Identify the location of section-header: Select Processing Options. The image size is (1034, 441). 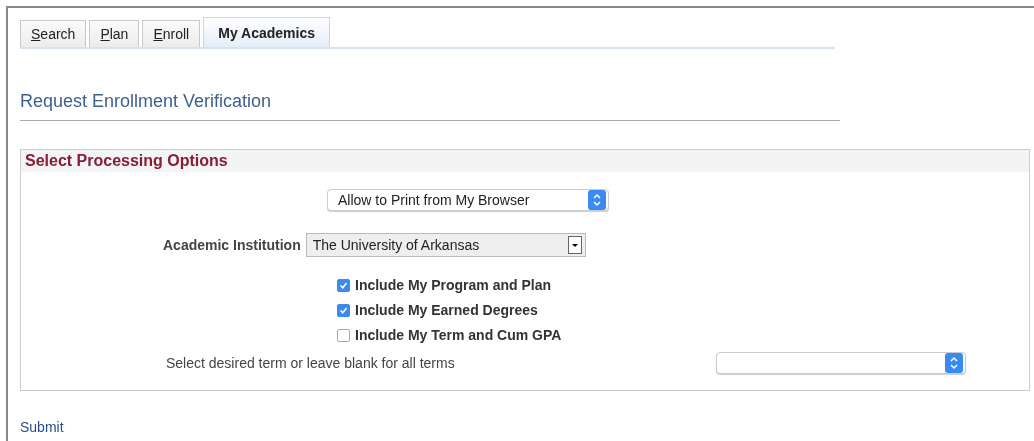
(525, 161).